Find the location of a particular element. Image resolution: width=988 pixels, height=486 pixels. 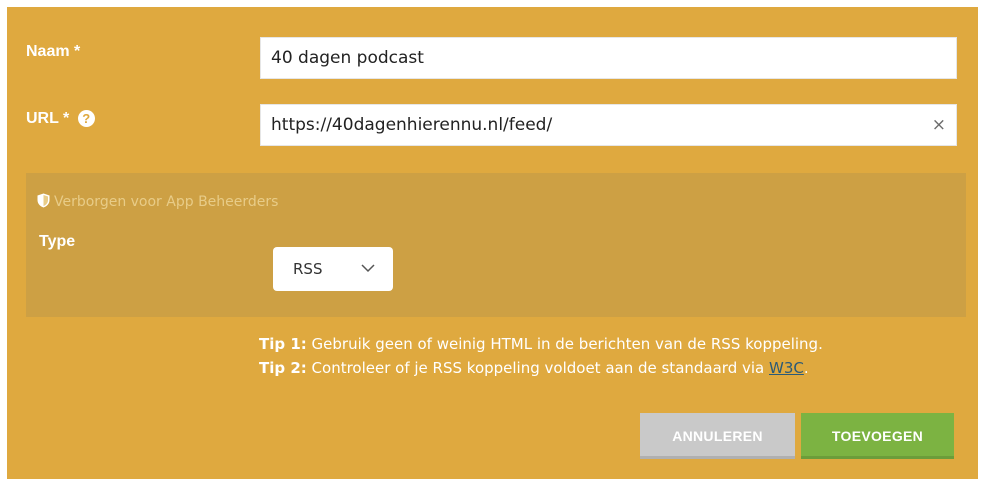

url-input-value: https://40dagenhierennu.nl/feed/ is located at coordinates (412, 125).